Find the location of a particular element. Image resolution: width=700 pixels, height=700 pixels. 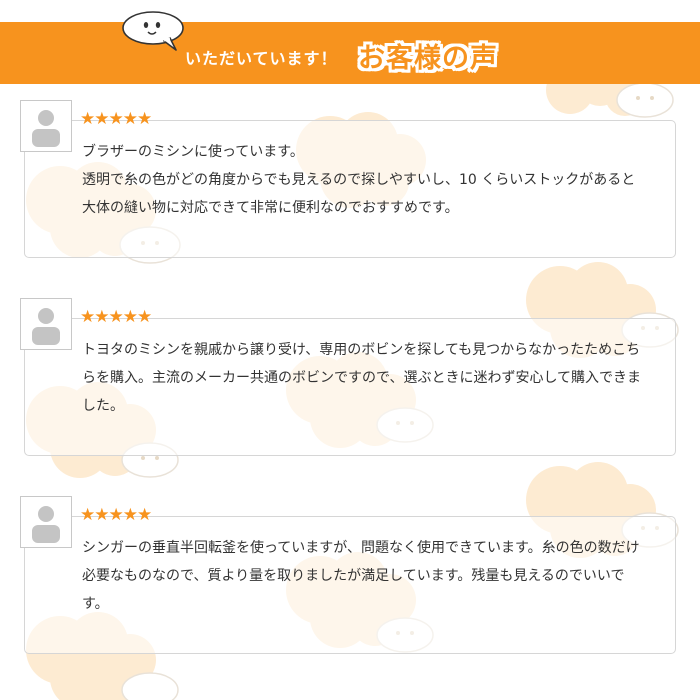

speech-bubble-face-icon is located at coordinates (153, 31).